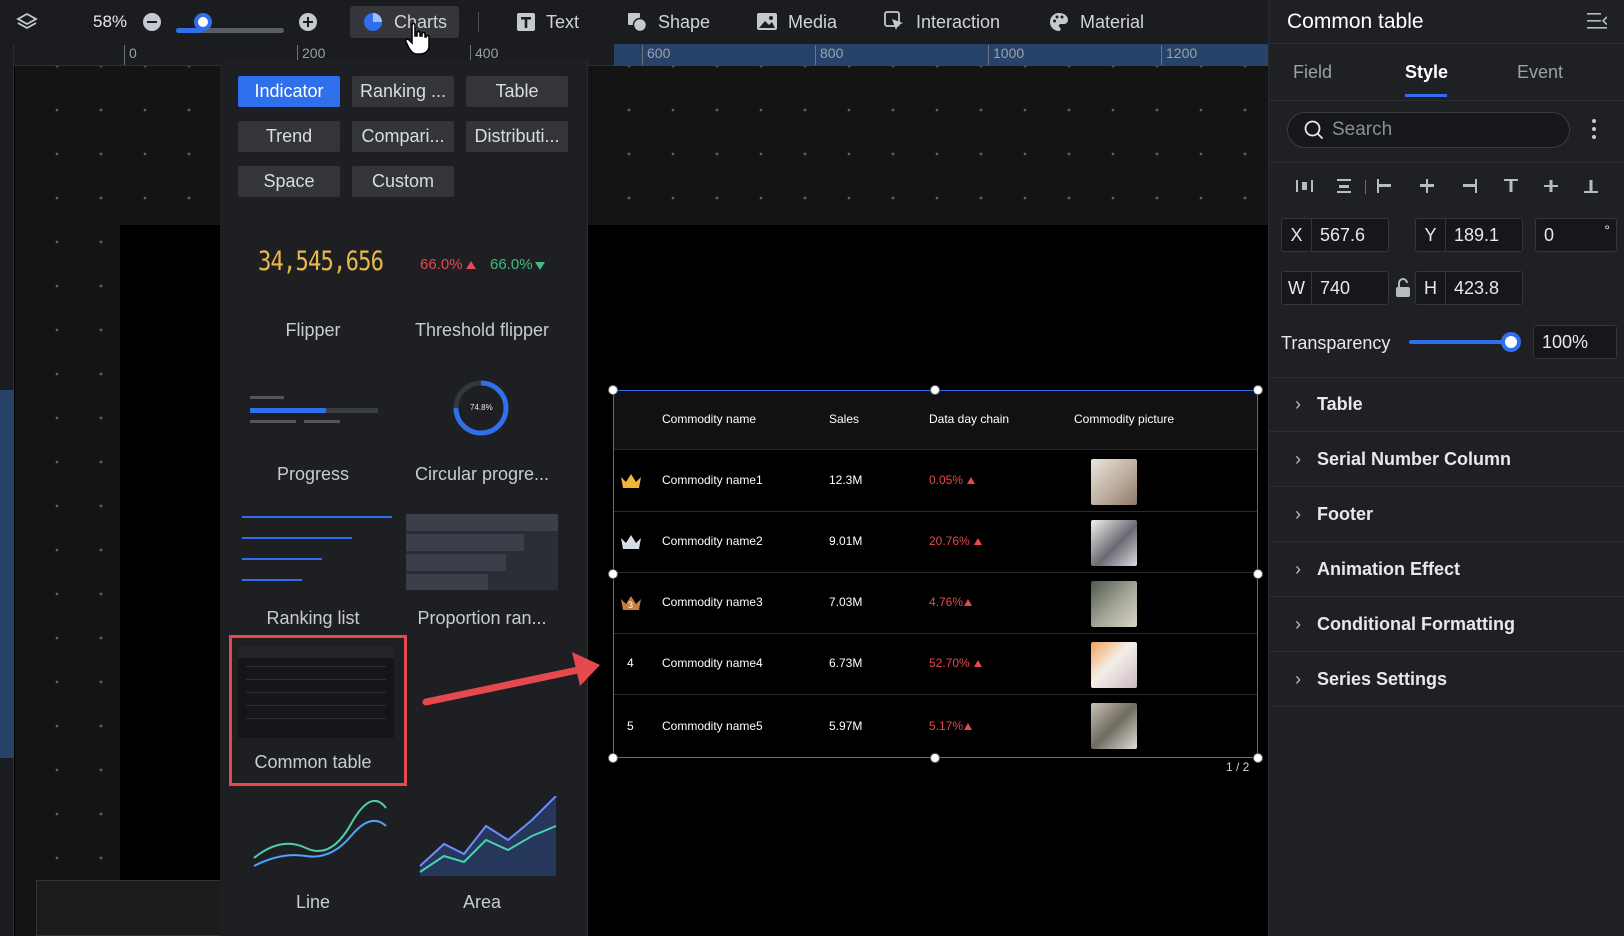  Describe the element at coordinates (1446, 405) in the screenshot. I see `section-table: › Table` at that location.